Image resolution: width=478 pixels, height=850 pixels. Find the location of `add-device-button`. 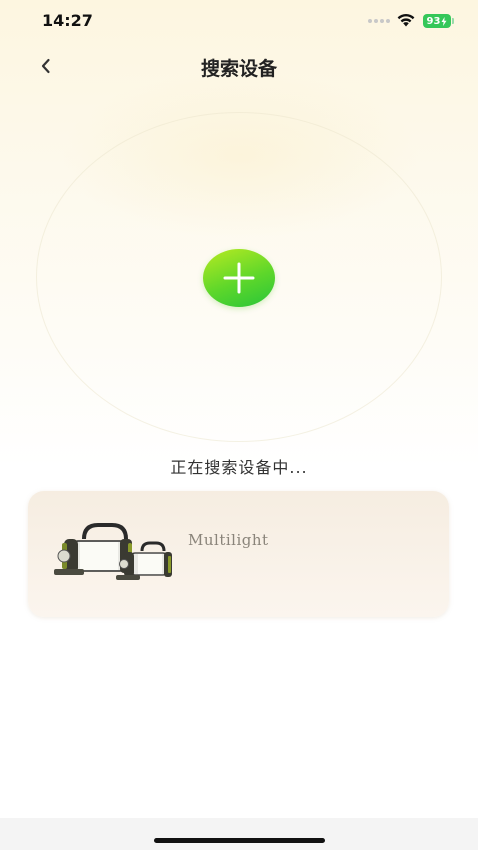

add-device-button is located at coordinates (239, 278).